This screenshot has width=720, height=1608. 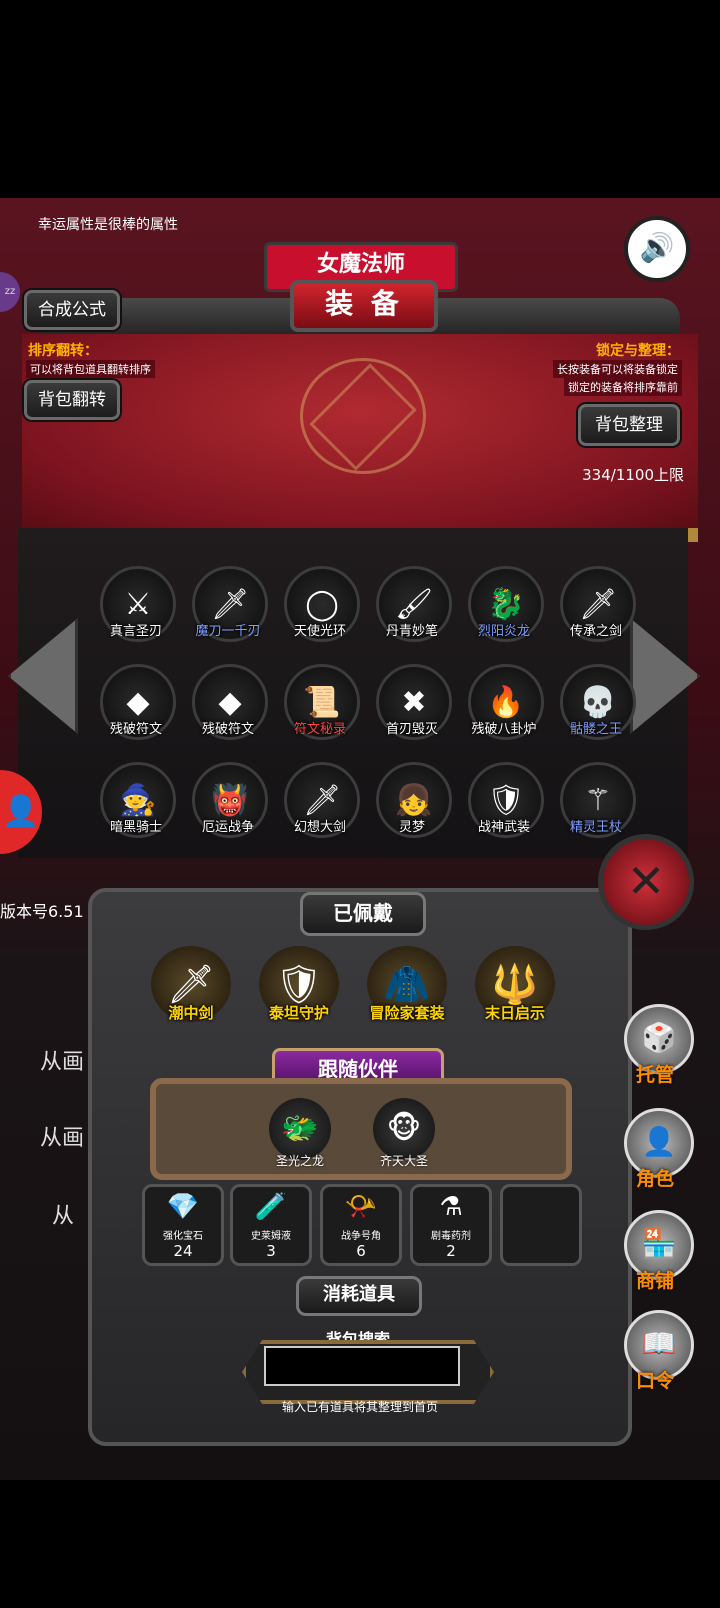 I want to click on green-gem-icon: 💎, so click(x=183, y=1207).